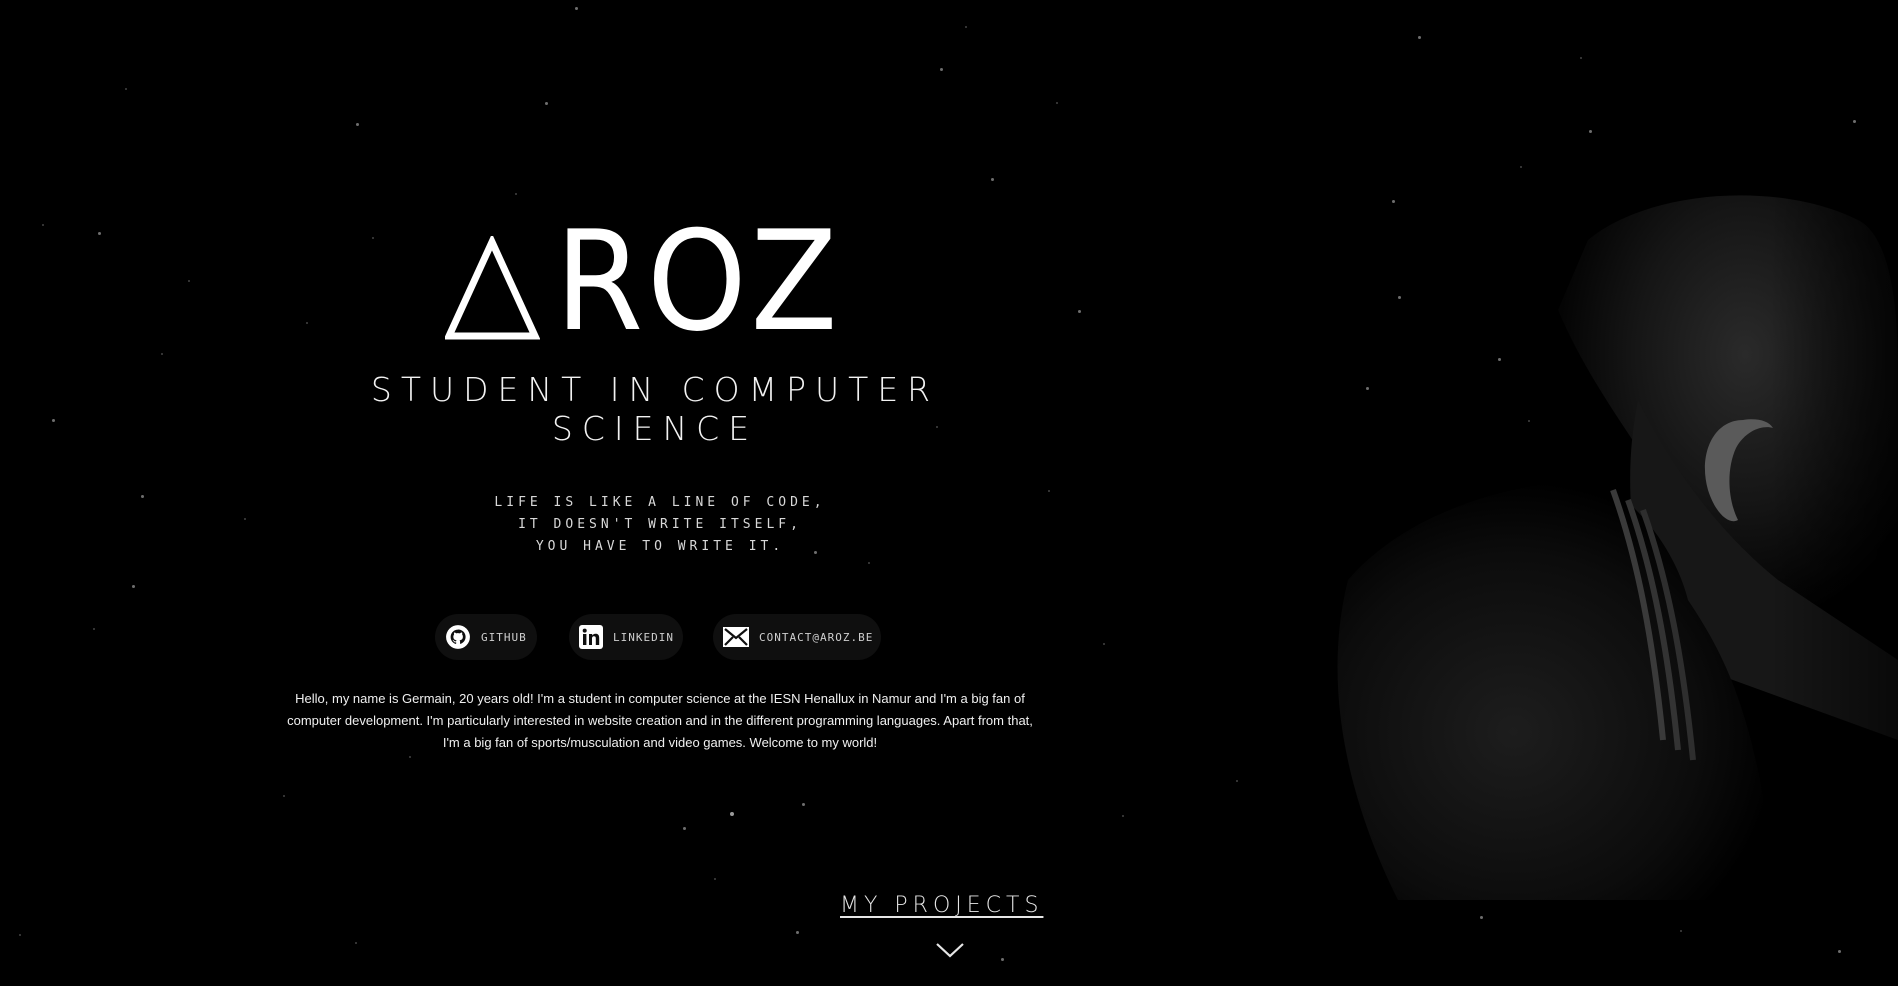 The height and width of the screenshot is (986, 1898). What do you see at coordinates (643, 637) in the screenshot?
I see `linkedin-label: LINKEDIN` at bounding box center [643, 637].